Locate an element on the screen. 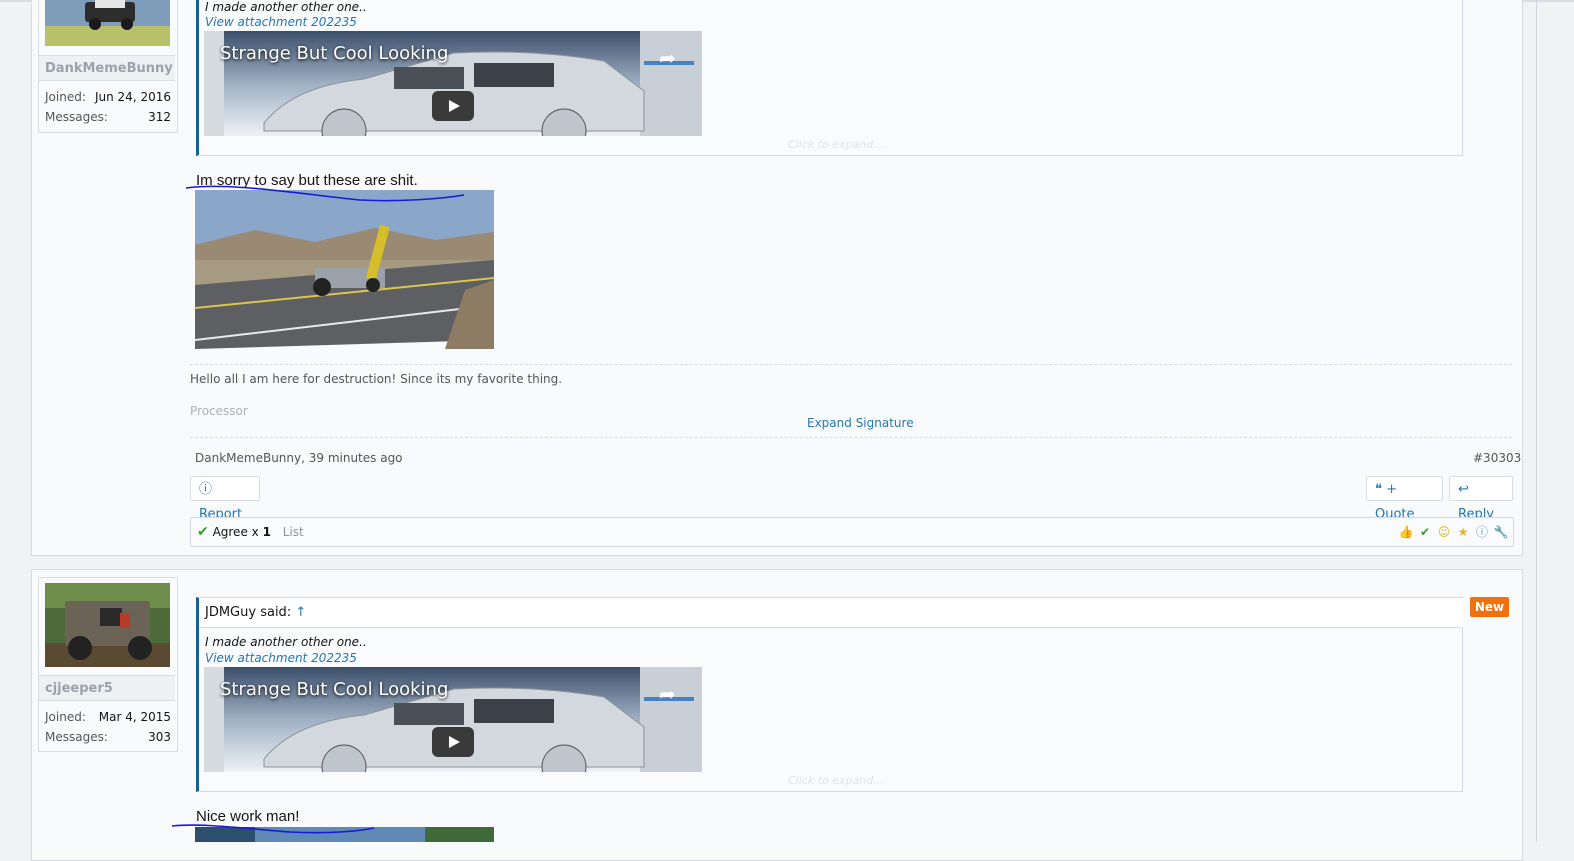 The image size is (1574, 861). messages-row: Messages: 312 is located at coordinates (108, 117).